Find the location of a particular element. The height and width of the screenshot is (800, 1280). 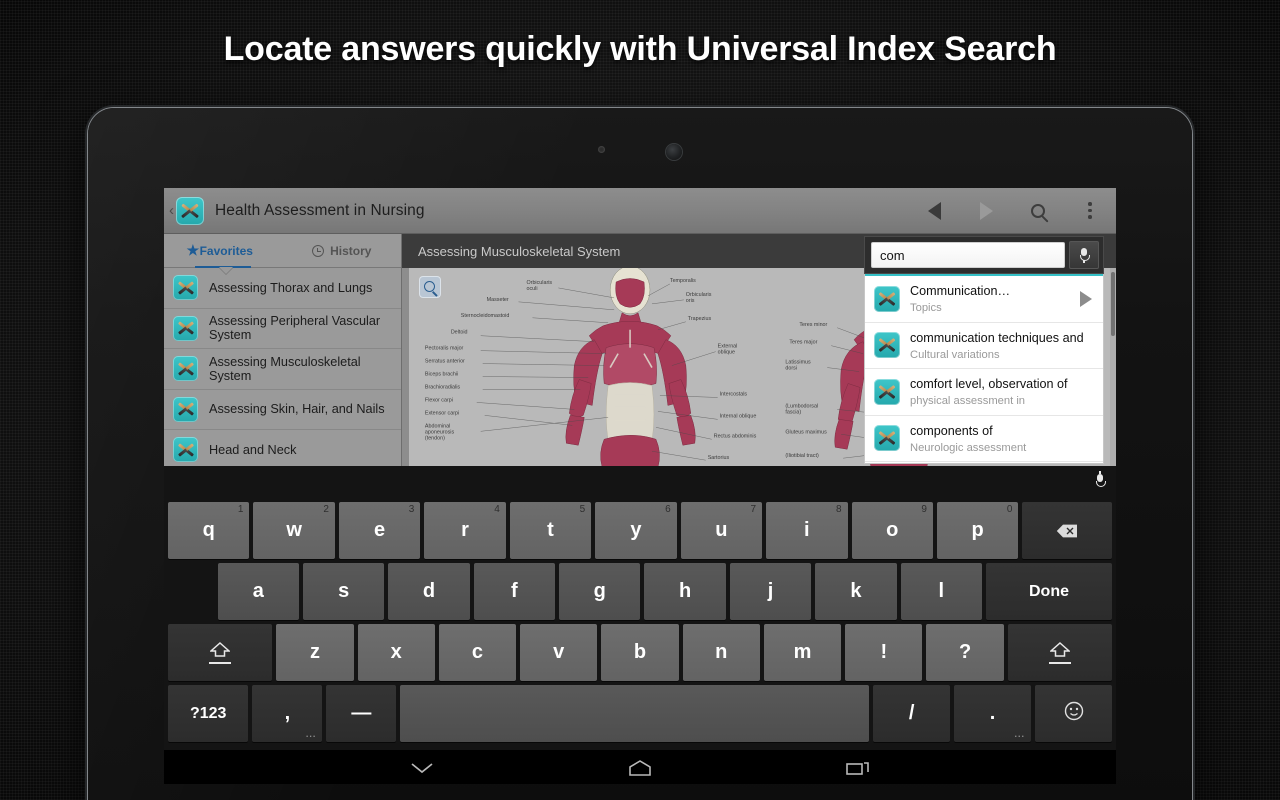

key-label: i is located at coordinates (807, 530).